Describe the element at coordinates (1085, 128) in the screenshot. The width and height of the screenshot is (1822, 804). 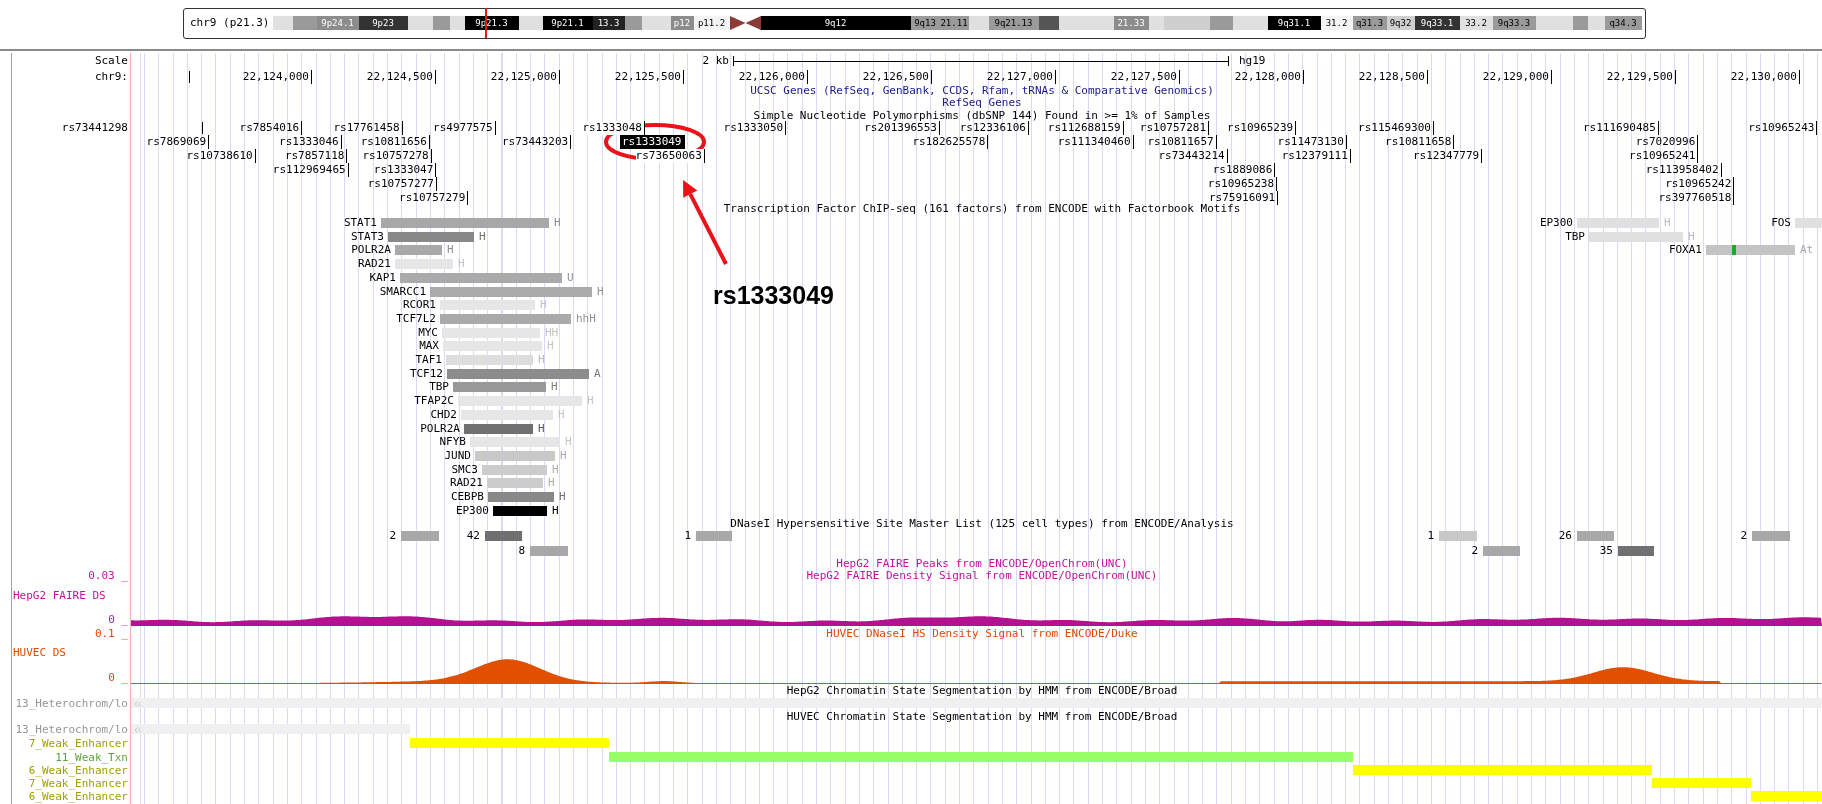
I see `snp-label: rs112688159` at that location.